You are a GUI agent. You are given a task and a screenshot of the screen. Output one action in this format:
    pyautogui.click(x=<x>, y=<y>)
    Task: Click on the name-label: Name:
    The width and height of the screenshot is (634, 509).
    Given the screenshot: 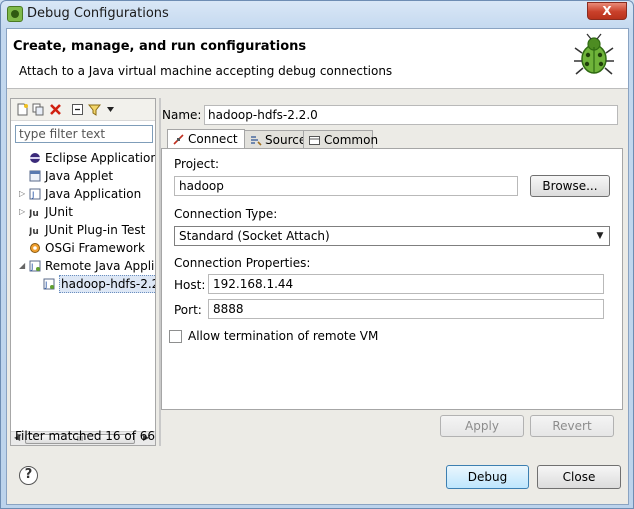 What is the action you would take?
    pyautogui.click(x=182, y=115)
    